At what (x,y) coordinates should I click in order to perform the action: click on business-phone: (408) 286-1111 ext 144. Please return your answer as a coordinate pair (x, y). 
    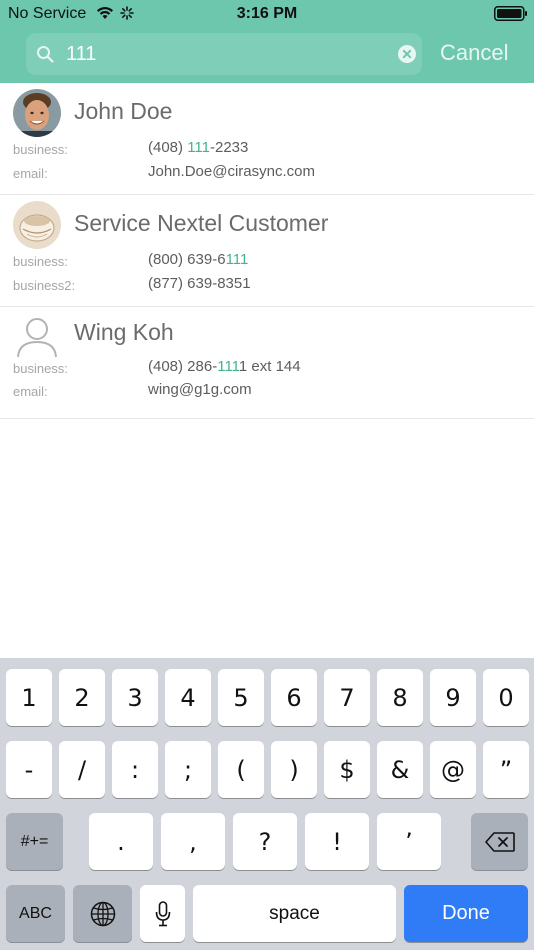
    Looking at the image, I should click on (224, 366).